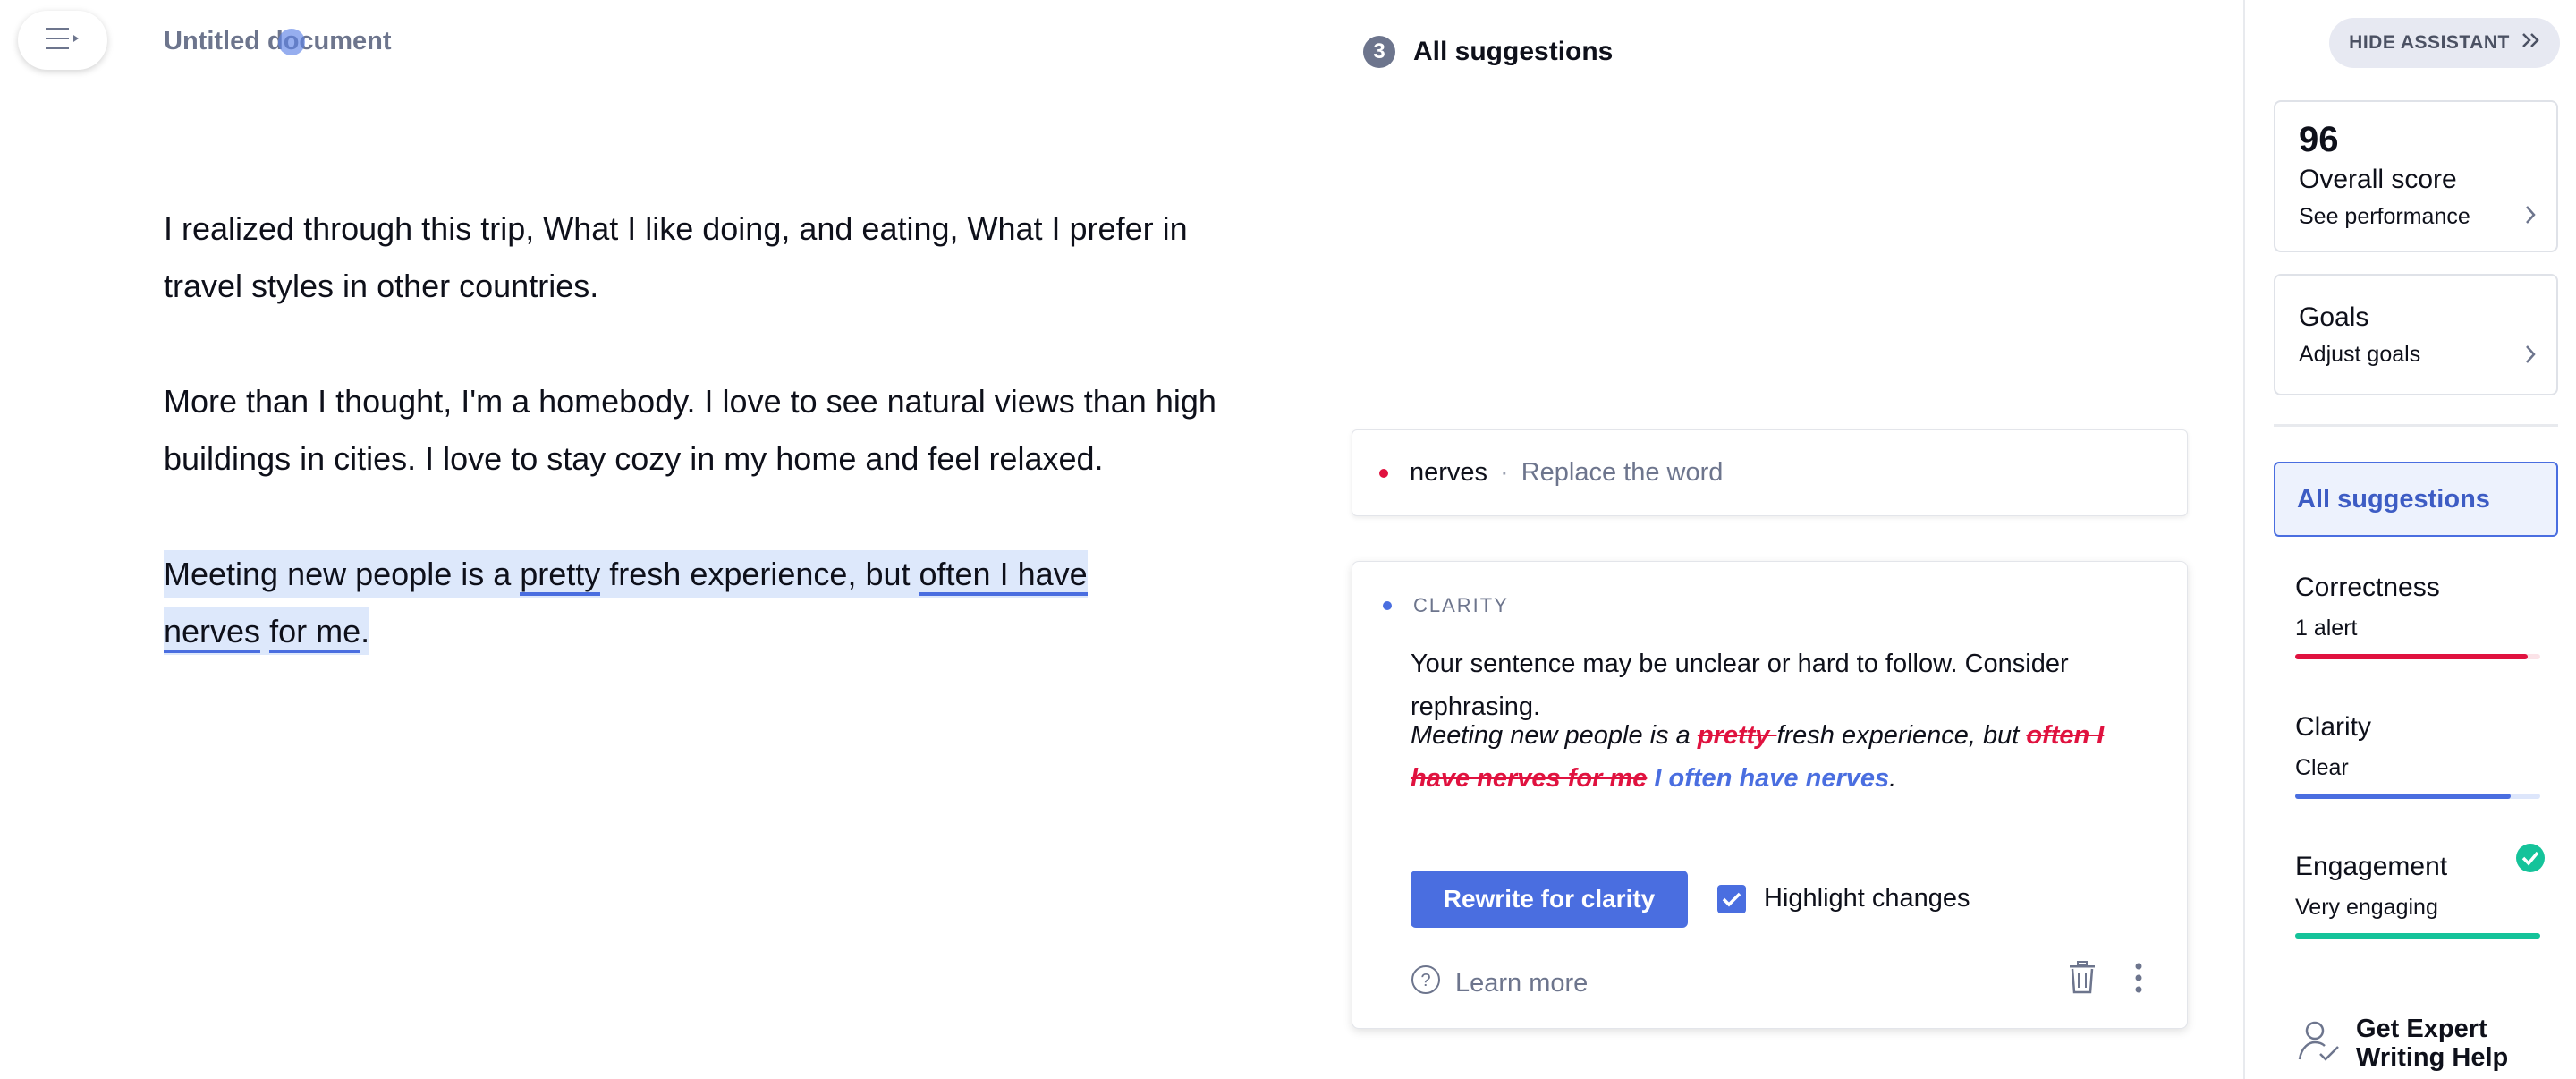 This screenshot has width=2576, height=1079. I want to click on sidebar-divider, so click(2416, 425).